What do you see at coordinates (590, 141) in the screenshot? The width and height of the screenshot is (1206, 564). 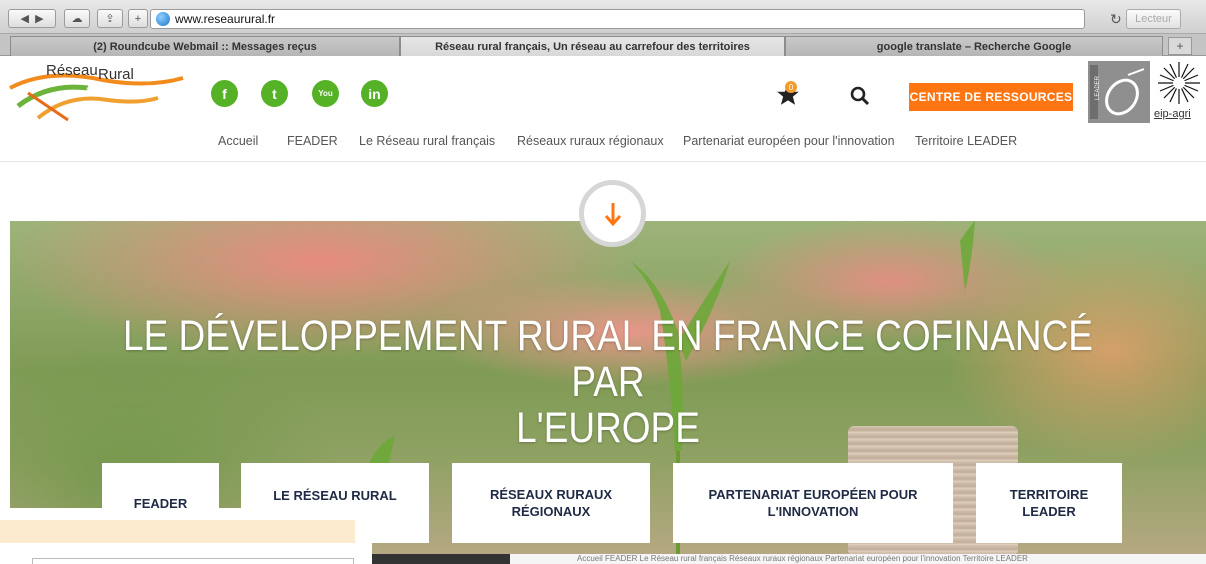 I see `nav-item-reseaux-ruraux-regionaux: Réseaux ruraux régionaux` at bounding box center [590, 141].